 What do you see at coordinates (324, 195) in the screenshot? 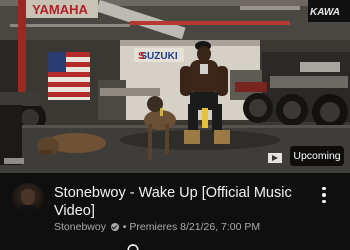
I see `more-vert-icon` at bounding box center [324, 195].